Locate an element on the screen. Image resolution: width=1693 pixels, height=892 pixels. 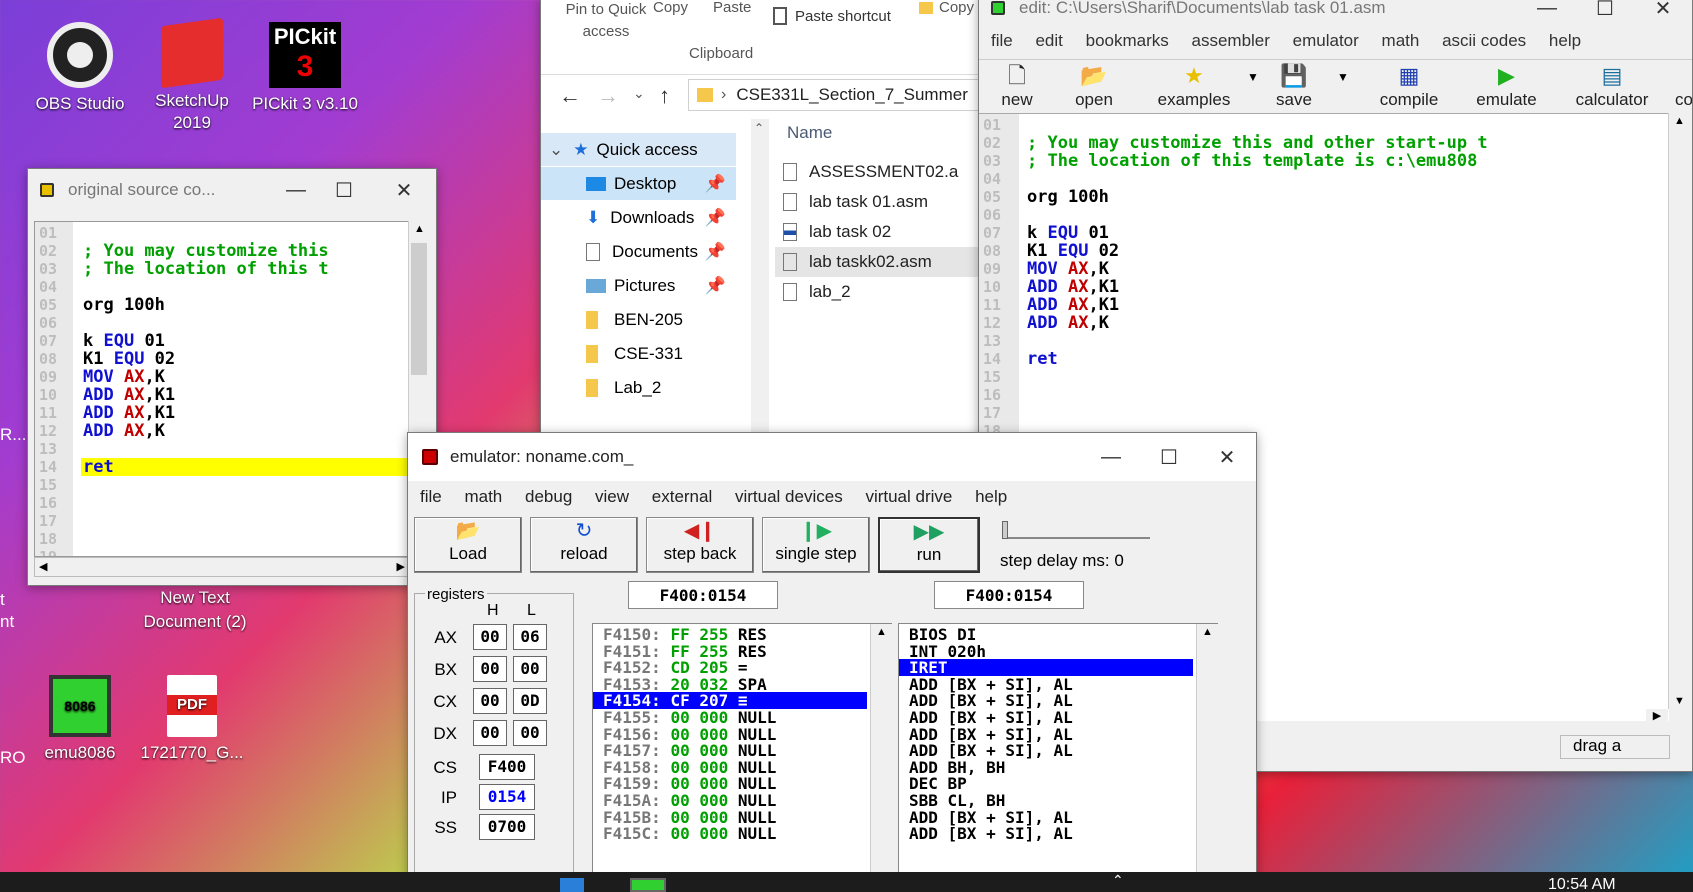
memory-row: F4150: FF 255 RES is located at coordinates (742, 634).